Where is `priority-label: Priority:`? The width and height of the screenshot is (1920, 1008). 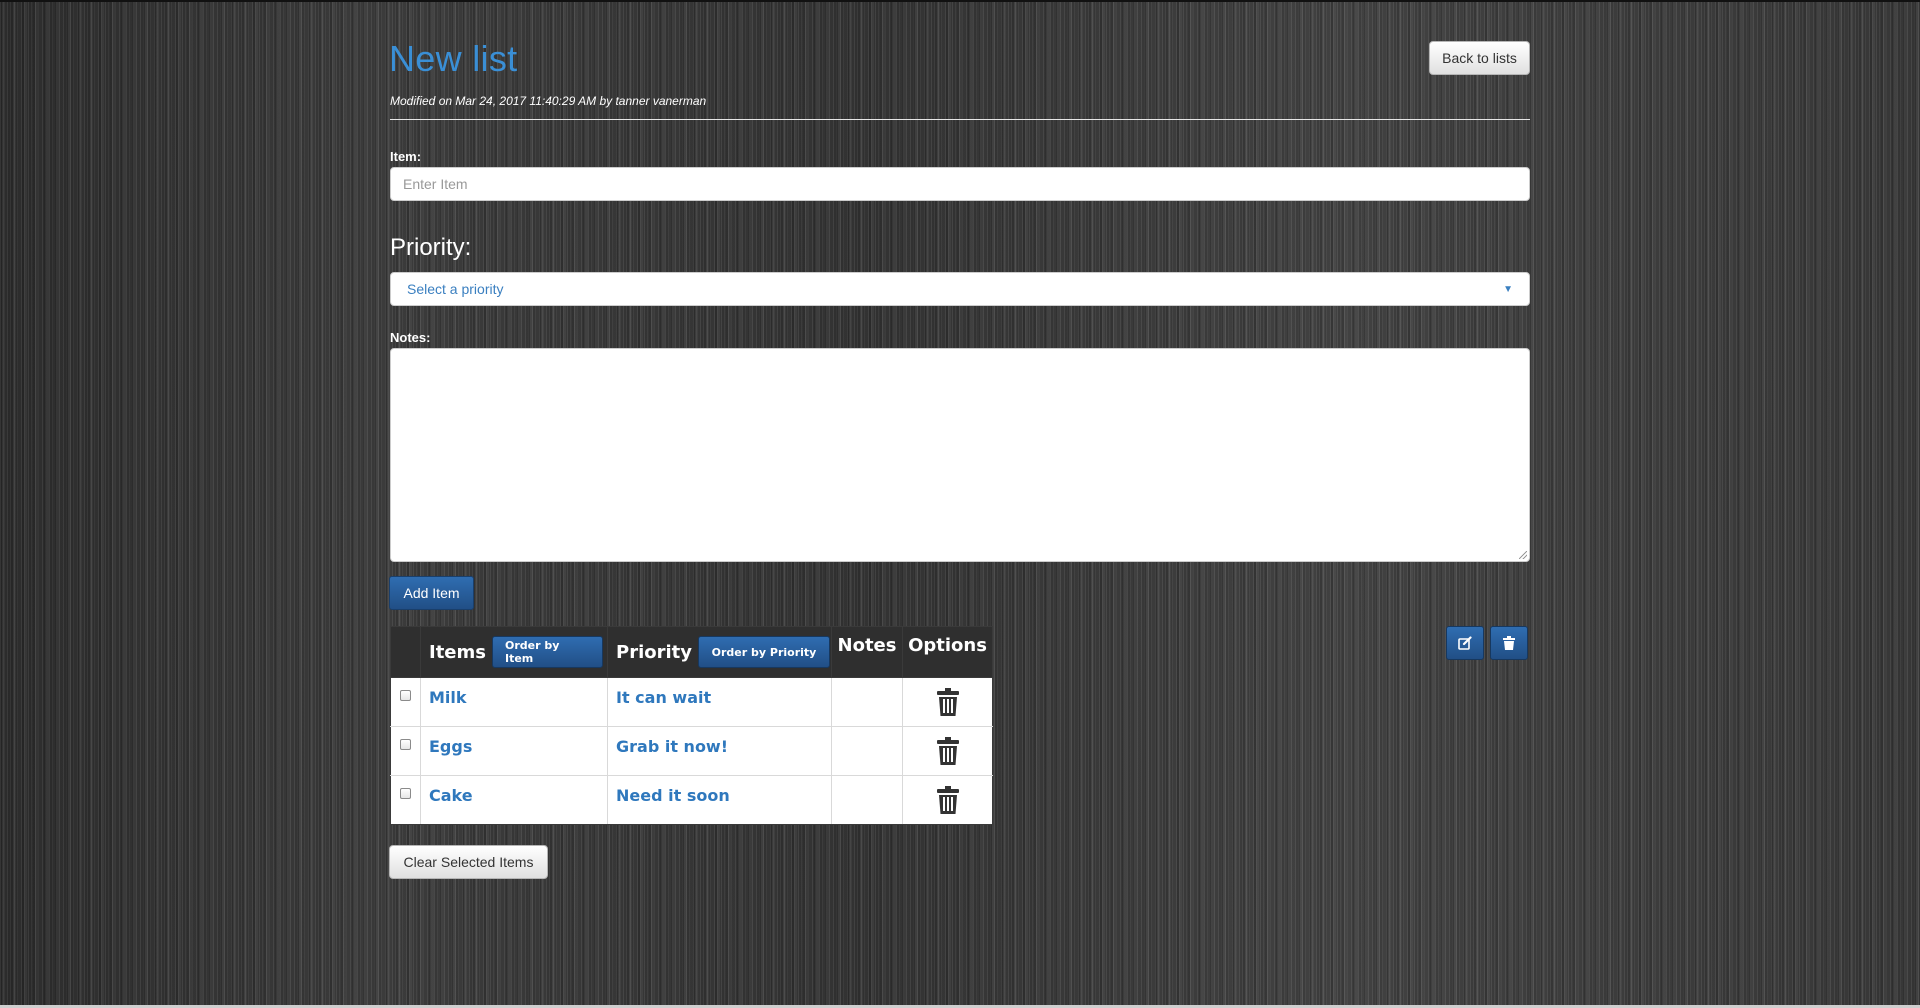
priority-label: Priority: is located at coordinates (431, 247).